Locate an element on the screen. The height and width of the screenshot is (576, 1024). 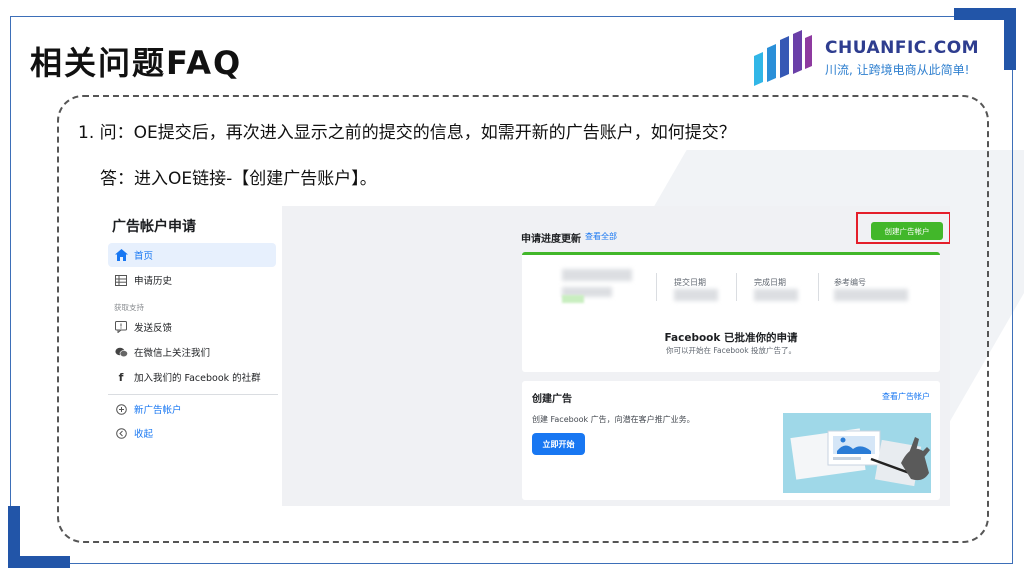
support-label: 获取支持 is located at coordinates (129, 307).